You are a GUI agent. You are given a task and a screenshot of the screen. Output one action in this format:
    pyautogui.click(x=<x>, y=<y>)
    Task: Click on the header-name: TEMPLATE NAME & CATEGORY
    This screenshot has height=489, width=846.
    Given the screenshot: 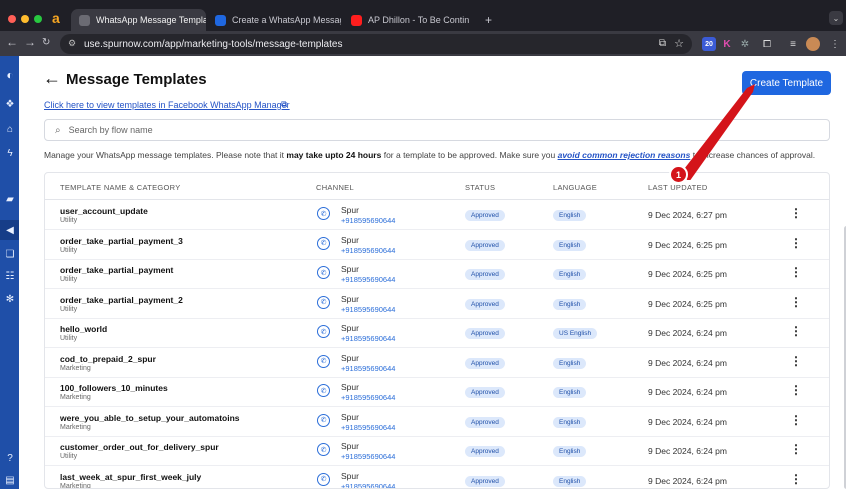 What is the action you would take?
    pyautogui.click(x=120, y=187)
    